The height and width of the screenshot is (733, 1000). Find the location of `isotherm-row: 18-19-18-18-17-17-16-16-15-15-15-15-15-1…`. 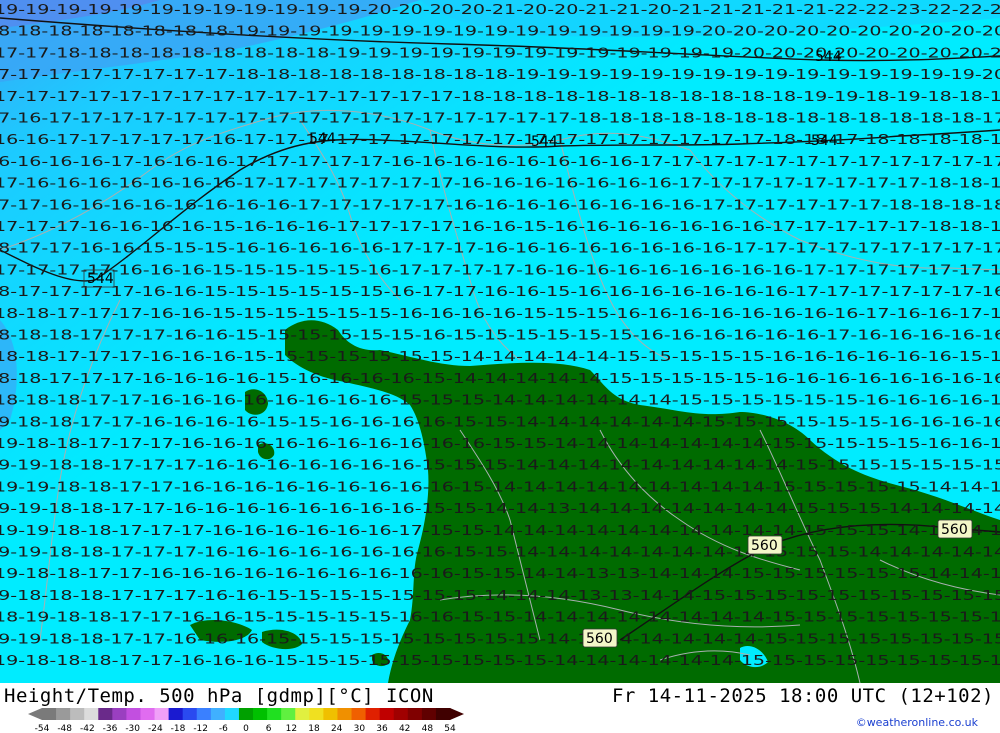

isotherm-row: 18-19-18-18-17-17-16-16-15-15-15-15-15-1… is located at coordinates (500, 618).